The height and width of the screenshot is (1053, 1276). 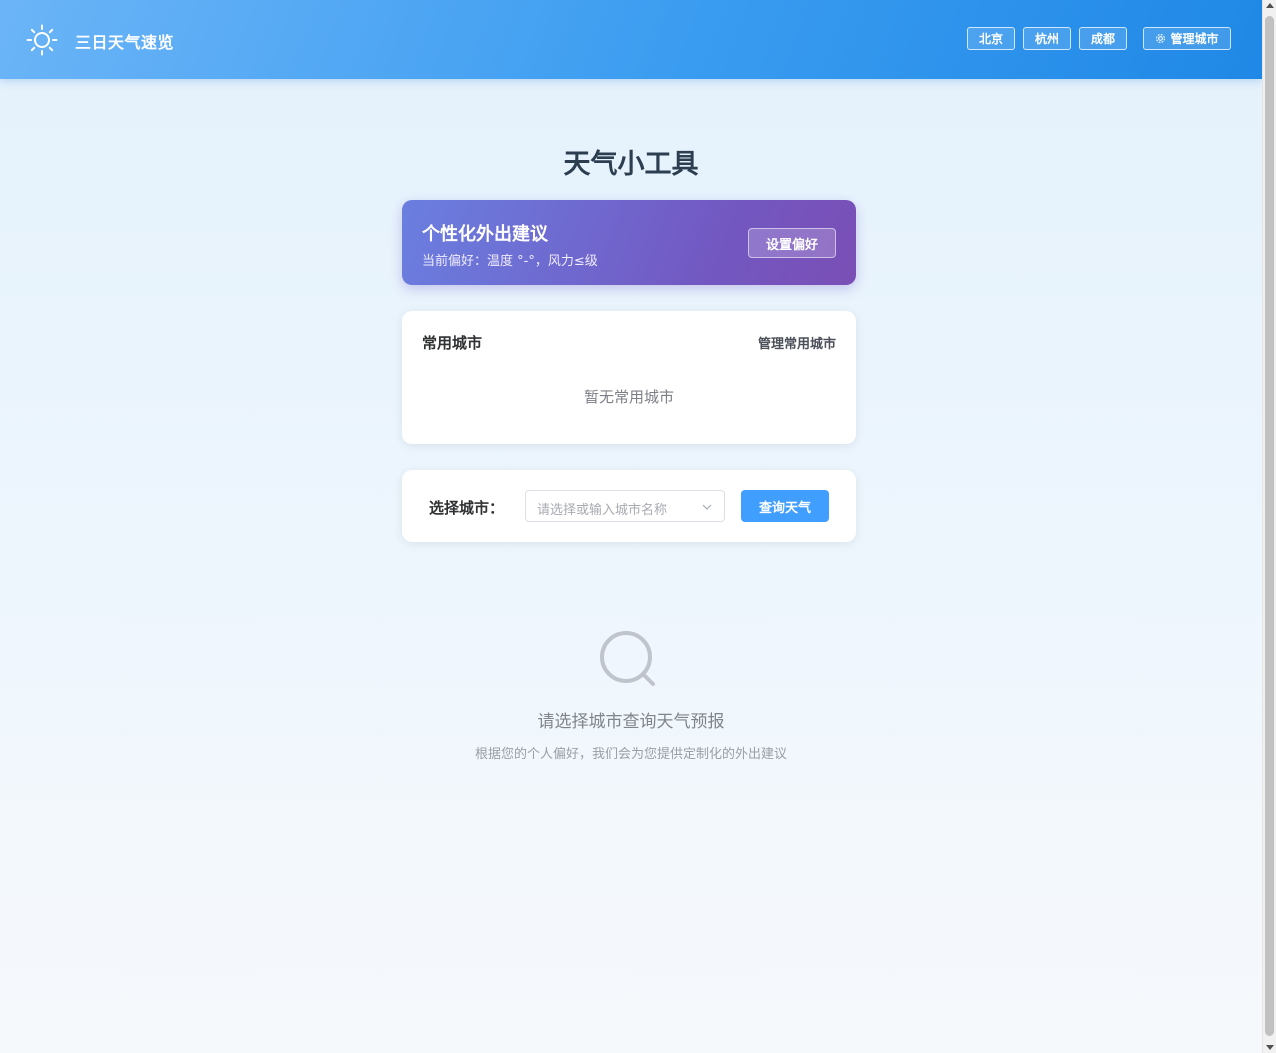 What do you see at coordinates (627, 658) in the screenshot?
I see `search-icon` at bounding box center [627, 658].